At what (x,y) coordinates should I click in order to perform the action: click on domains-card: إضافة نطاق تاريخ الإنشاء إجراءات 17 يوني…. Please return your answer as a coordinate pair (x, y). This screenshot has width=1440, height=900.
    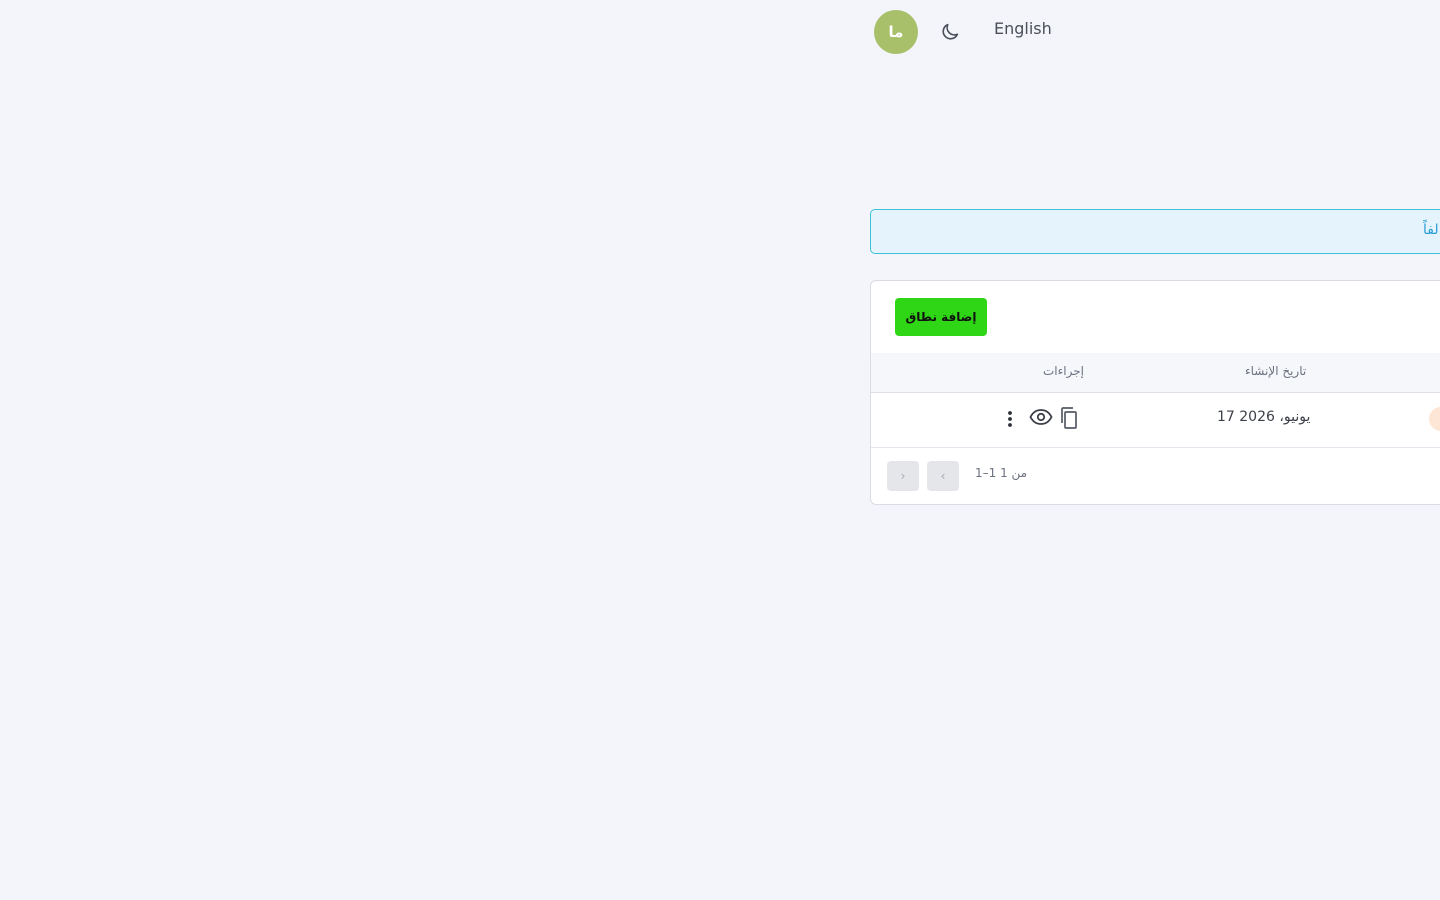
    Looking at the image, I should click on (1155, 392).